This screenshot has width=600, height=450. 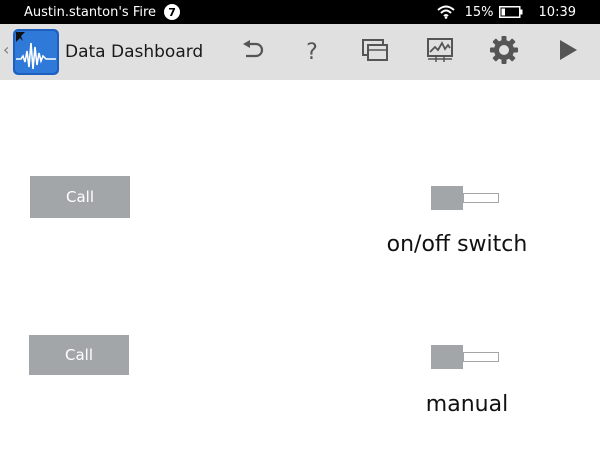 What do you see at coordinates (300, 12) in the screenshot?
I see `status-bar: Austin.stanton's Fire 7 15% 10:39` at bounding box center [300, 12].